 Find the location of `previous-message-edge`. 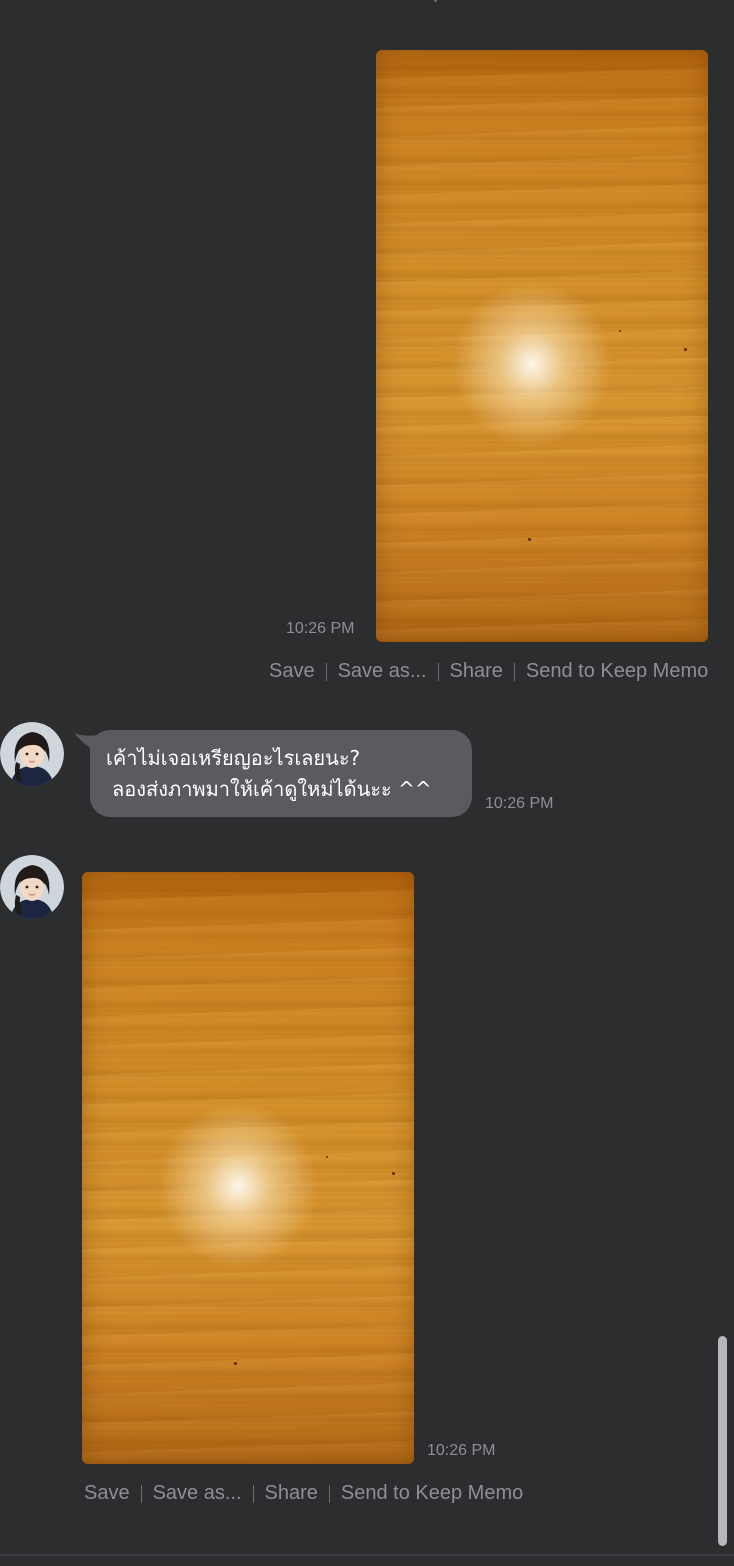

previous-message-edge is located at coordinates (435, 1).